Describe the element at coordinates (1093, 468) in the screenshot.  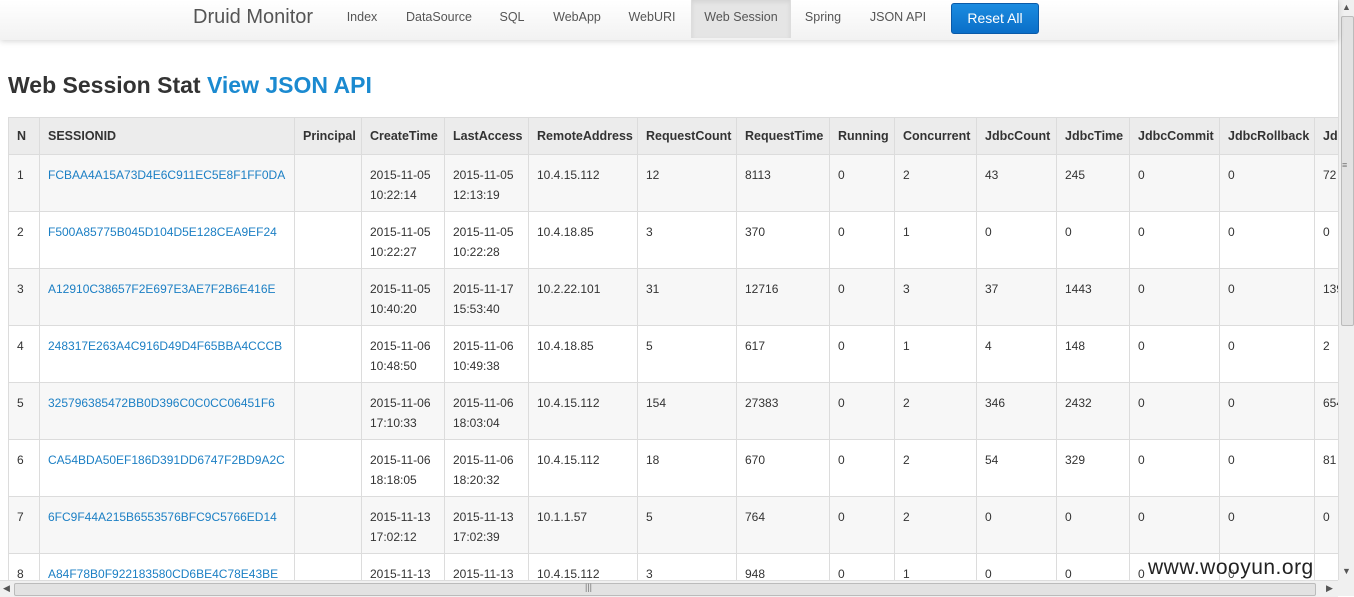
I see `jdbc-time-cell: 329` at that location.